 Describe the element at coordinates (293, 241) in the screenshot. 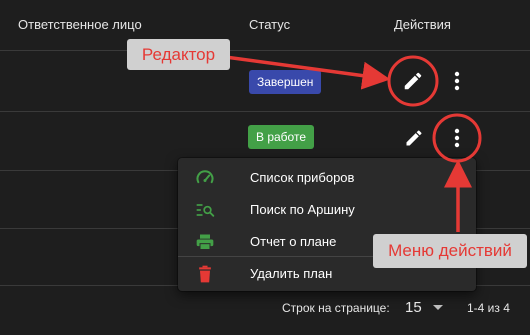

I see `menu-item-label: Отчет о плане` at that location.